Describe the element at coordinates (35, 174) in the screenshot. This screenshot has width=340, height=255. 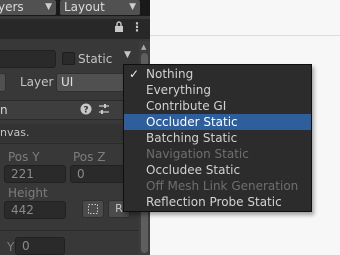
I see `pos-y-field: 221` at that location.